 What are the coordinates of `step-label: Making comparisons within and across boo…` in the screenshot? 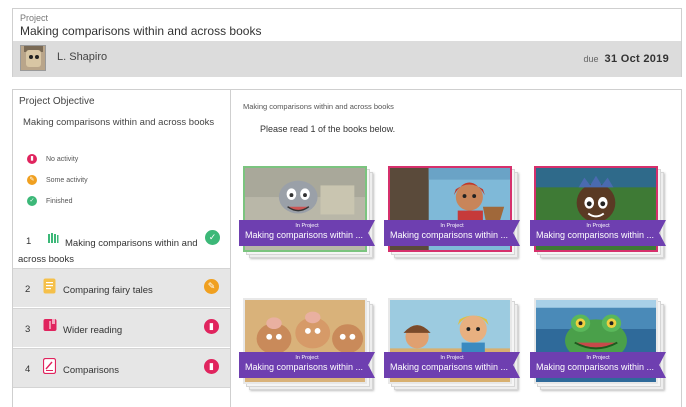 It's located at (108, 251).